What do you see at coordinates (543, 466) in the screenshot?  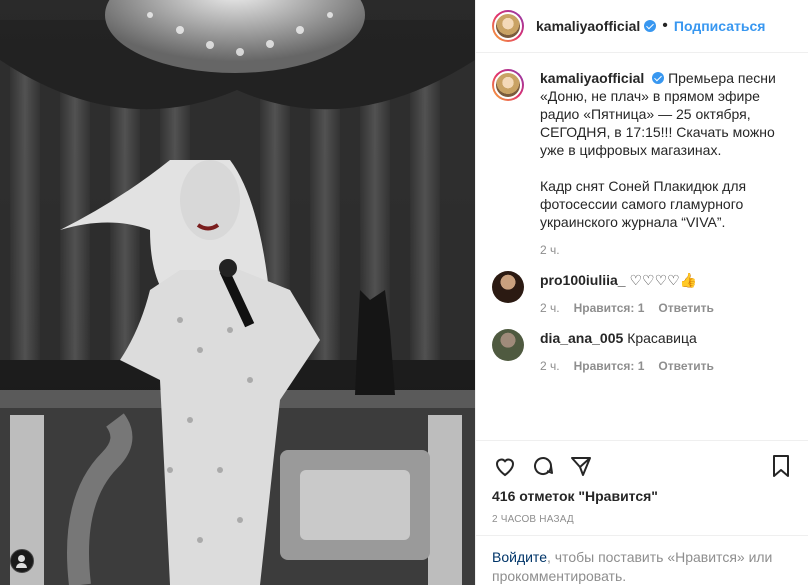 I see `comment-icon` at bounding box center [543, 466].